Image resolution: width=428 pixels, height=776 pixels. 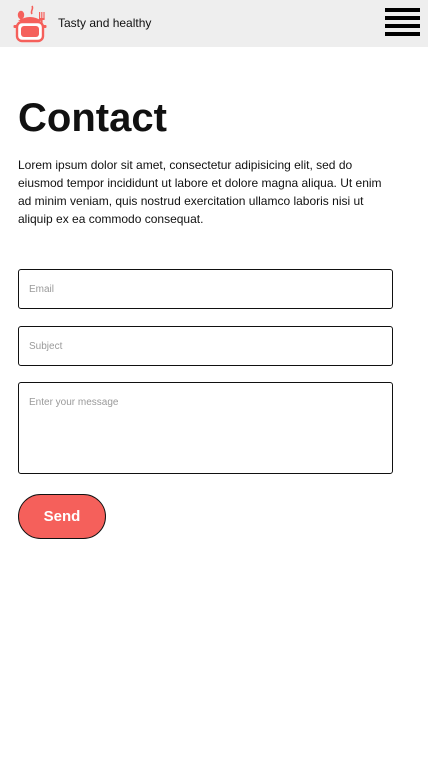 I want to click on cooking-pot-logo-icon, so click(x=30, y=24).